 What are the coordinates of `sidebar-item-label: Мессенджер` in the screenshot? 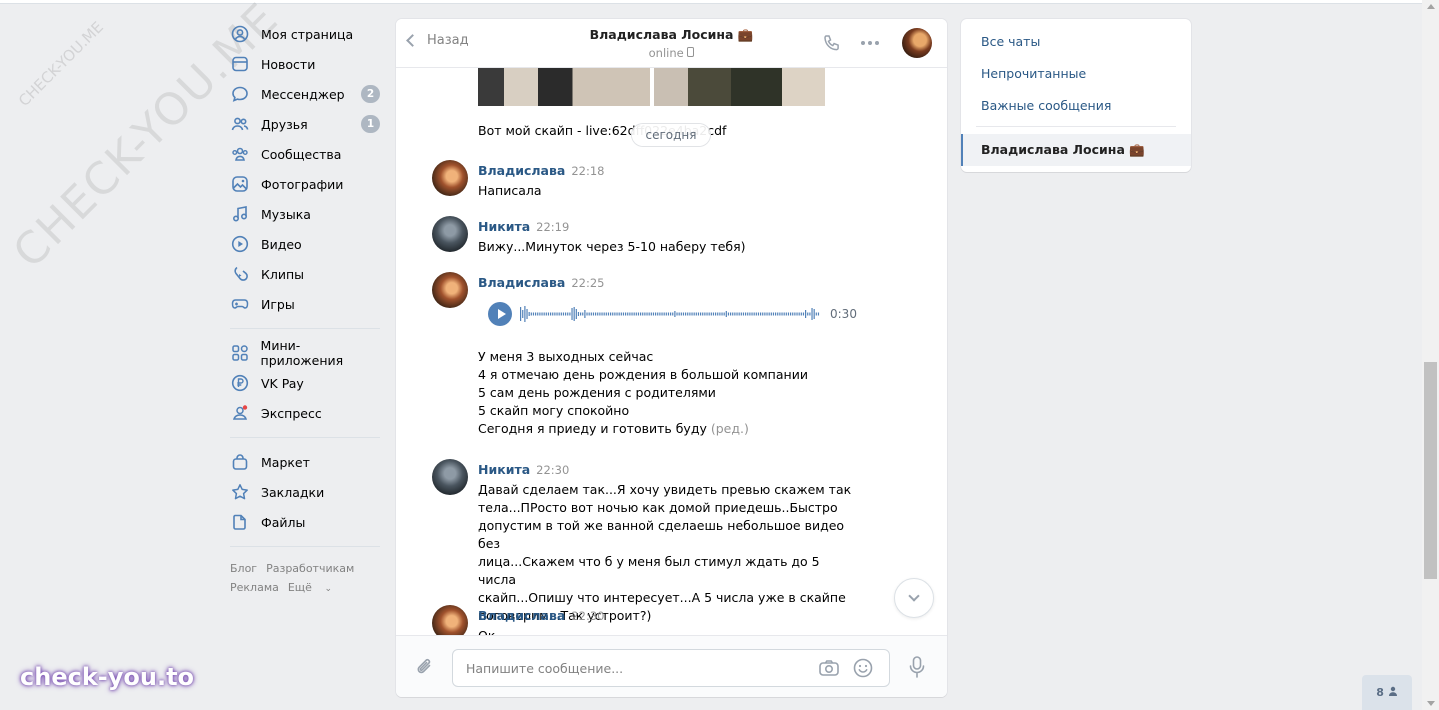 It's located at (303, 94).